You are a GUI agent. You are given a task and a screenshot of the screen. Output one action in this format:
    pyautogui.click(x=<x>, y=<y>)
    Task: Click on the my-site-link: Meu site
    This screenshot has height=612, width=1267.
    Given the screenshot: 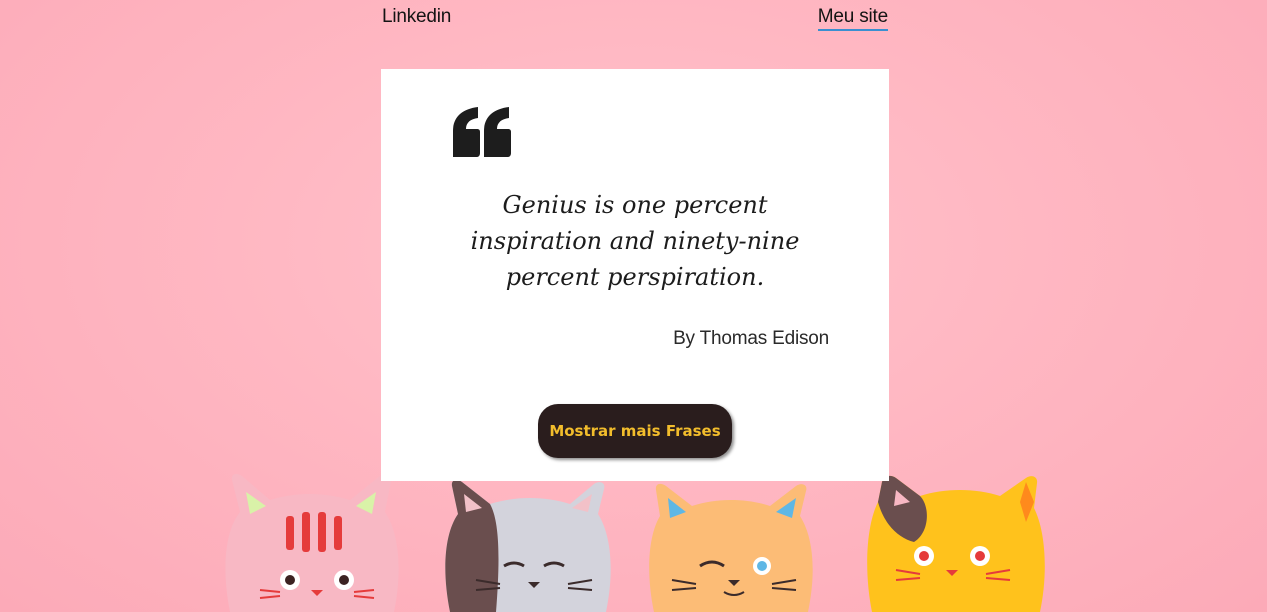 What is the action you would take?
    pyautogui.click(x=852, y=18)
    